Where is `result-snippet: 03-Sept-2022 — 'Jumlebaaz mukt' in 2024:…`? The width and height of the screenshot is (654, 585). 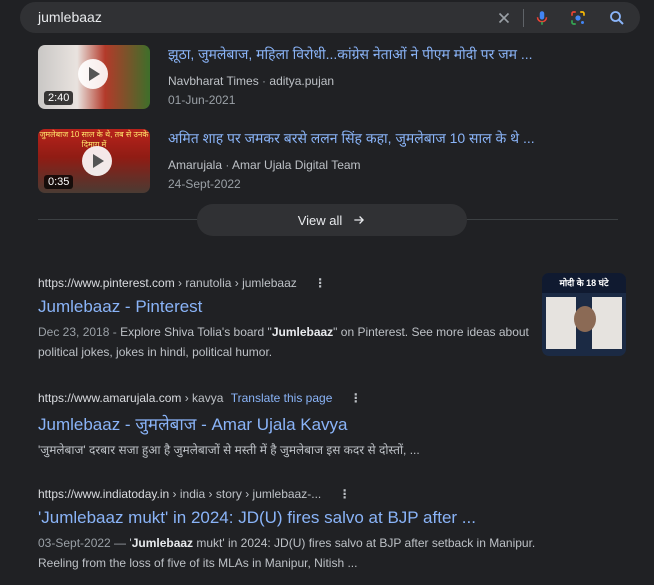
result-snippet: 03-Sept-2022 — 'Jumlebaaz mukt' in 2024:… is located at coordinates (308, 553).